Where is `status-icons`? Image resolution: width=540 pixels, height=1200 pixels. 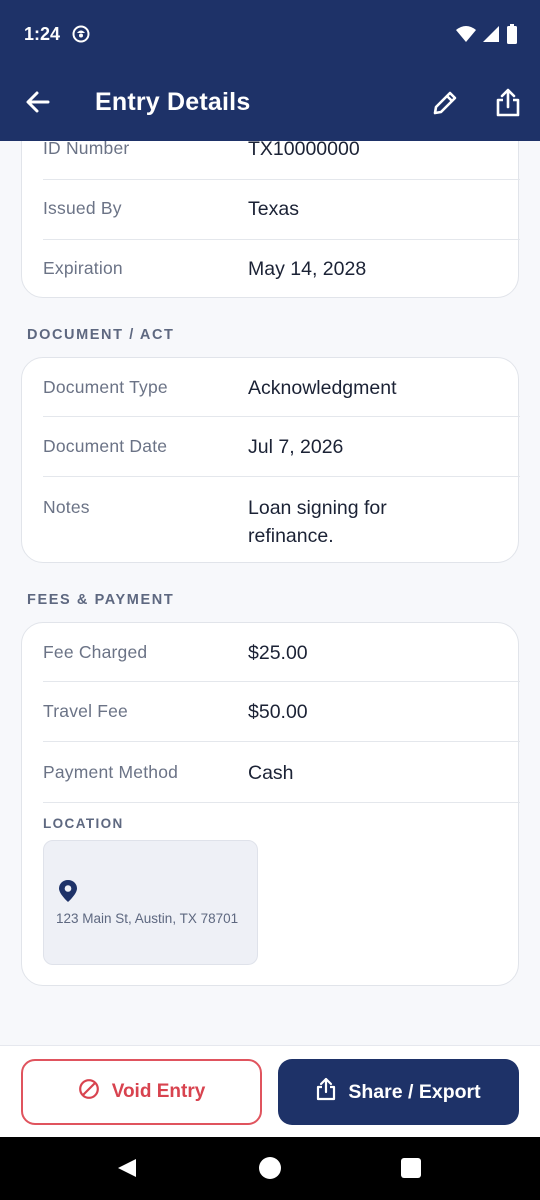
status-icons is located at coordinates (487, 36).